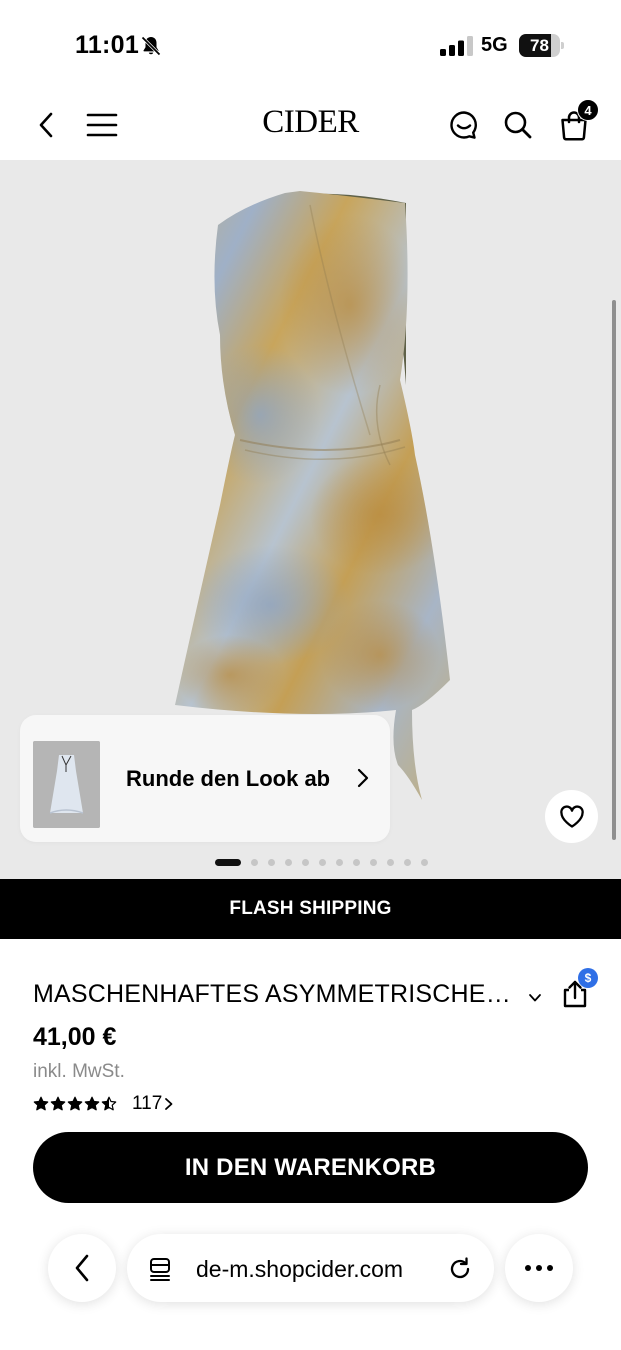 The image size is (621, 1350). I want to click on gallery-pagination, so click(321, 862).